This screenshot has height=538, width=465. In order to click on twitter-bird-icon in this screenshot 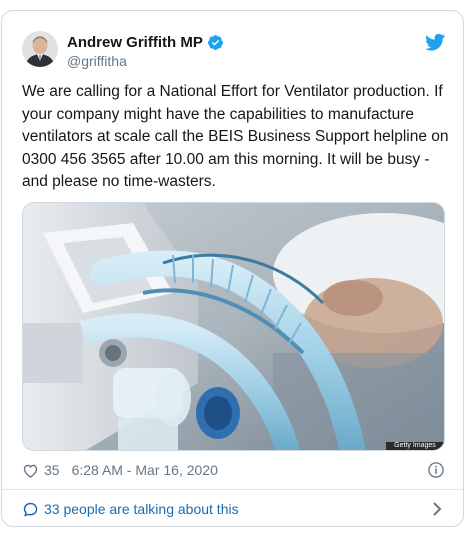, I will do `click(435, 42)`.